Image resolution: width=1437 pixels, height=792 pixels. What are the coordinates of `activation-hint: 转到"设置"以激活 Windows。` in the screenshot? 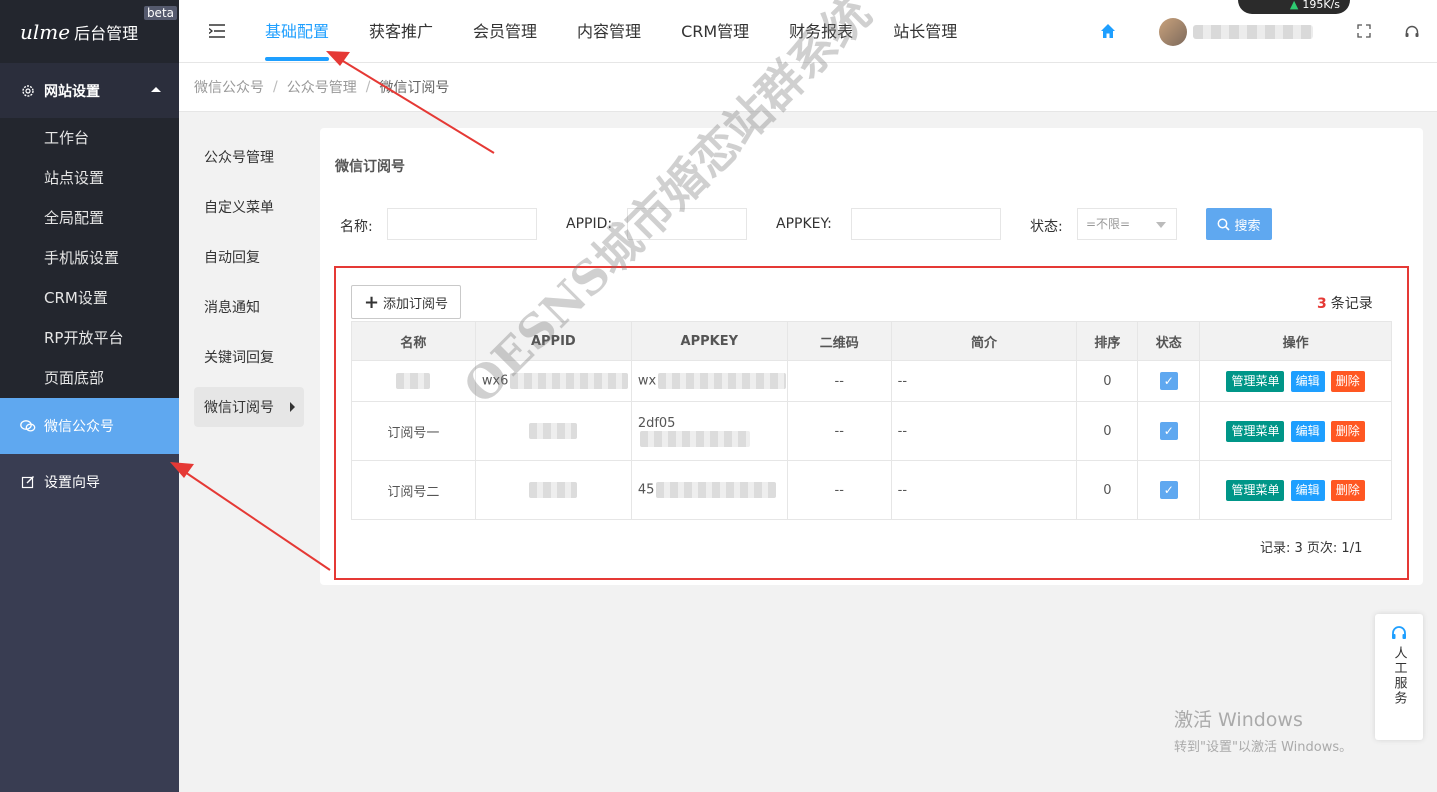 It's located at (1263, 747).